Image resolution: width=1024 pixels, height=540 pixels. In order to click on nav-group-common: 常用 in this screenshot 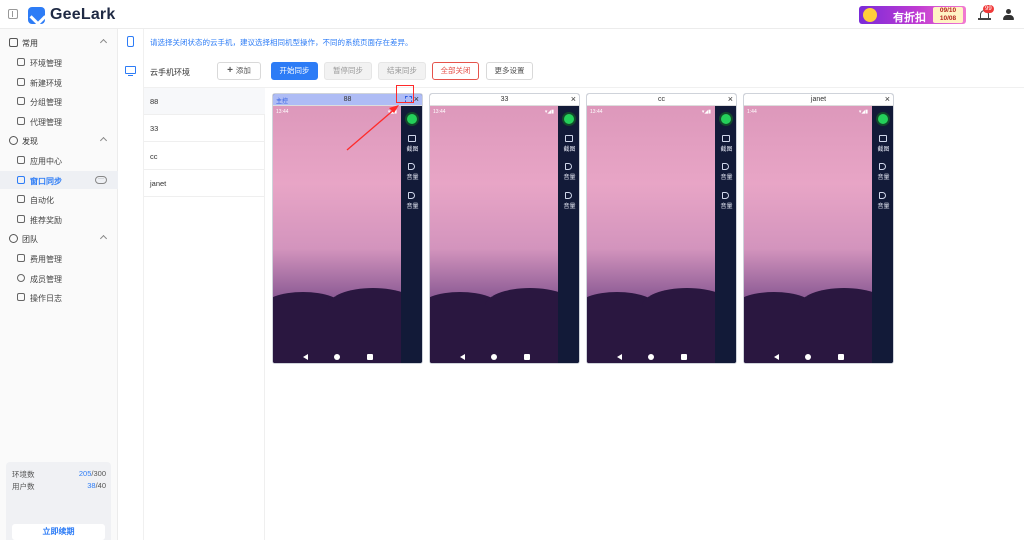, I will do `click(59, 43)`.